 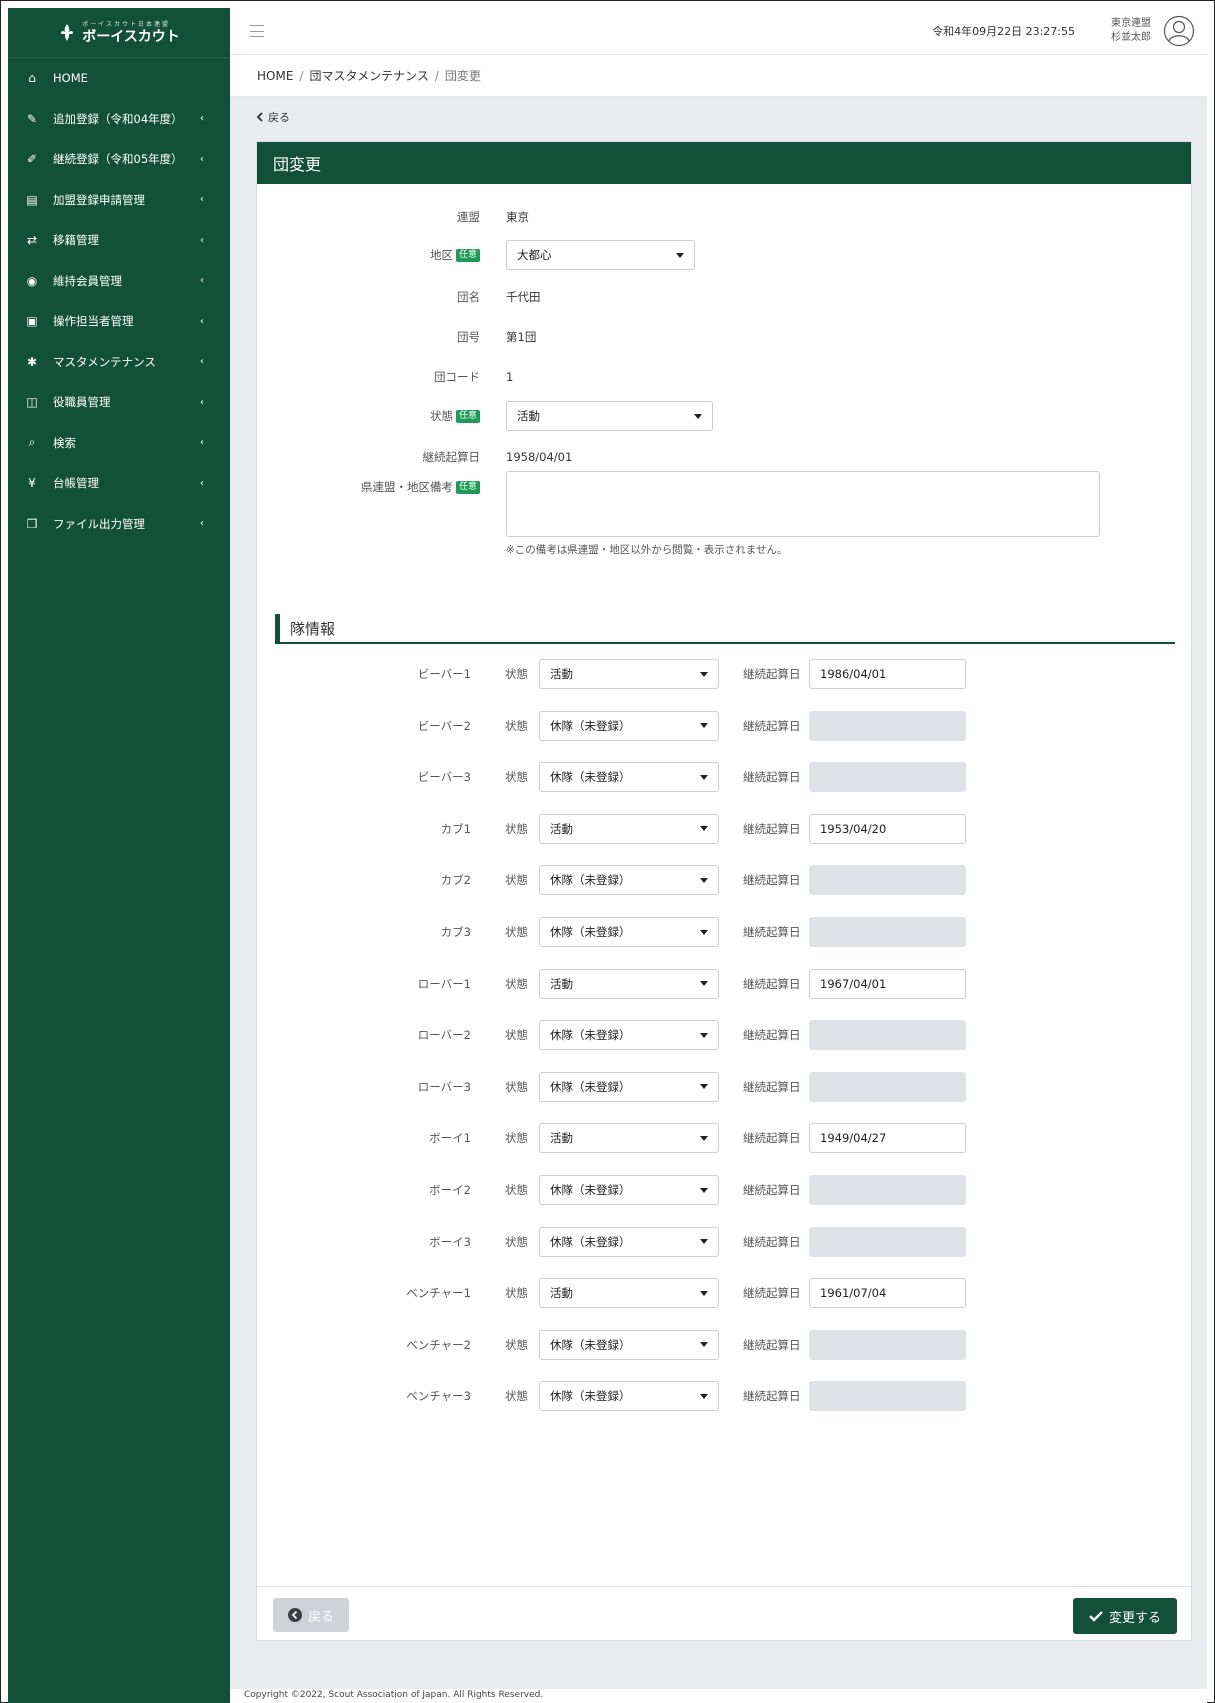 I want to click on group-name-value: 千代田, so click(x=523, y=297).